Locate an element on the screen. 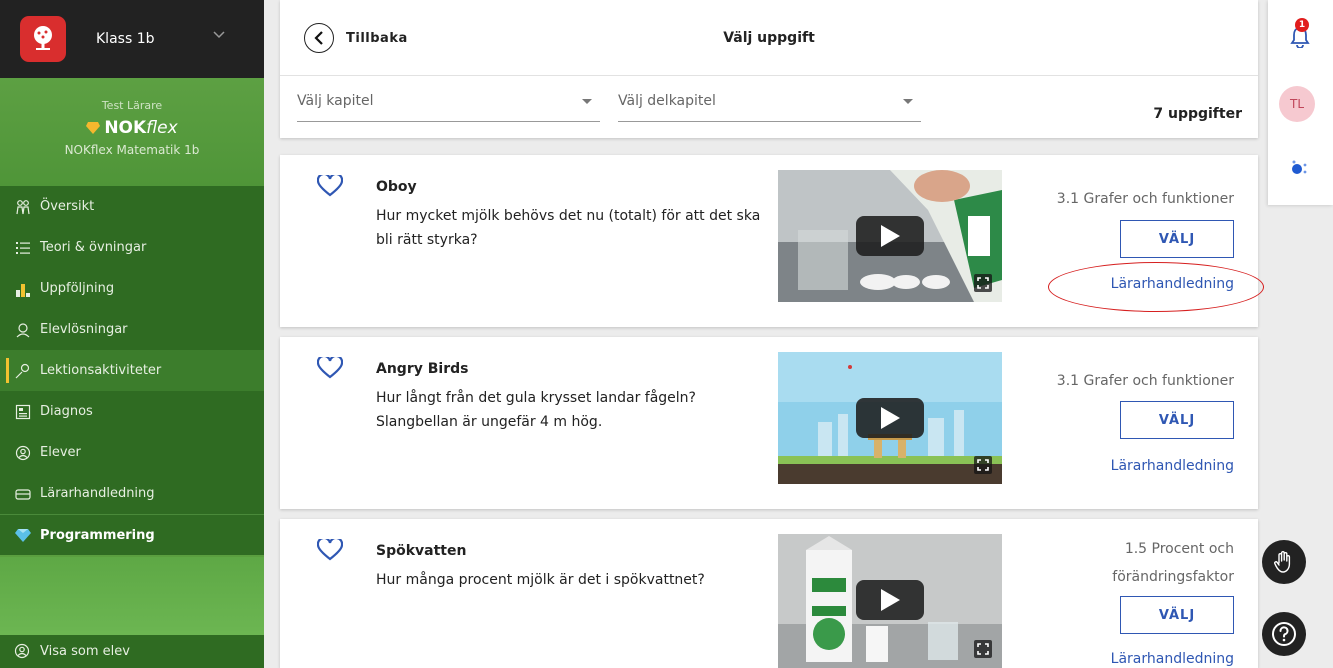 The width and height of the screenshot is (1333, 668). avatar: TL is located at coordinates (1297, 104).